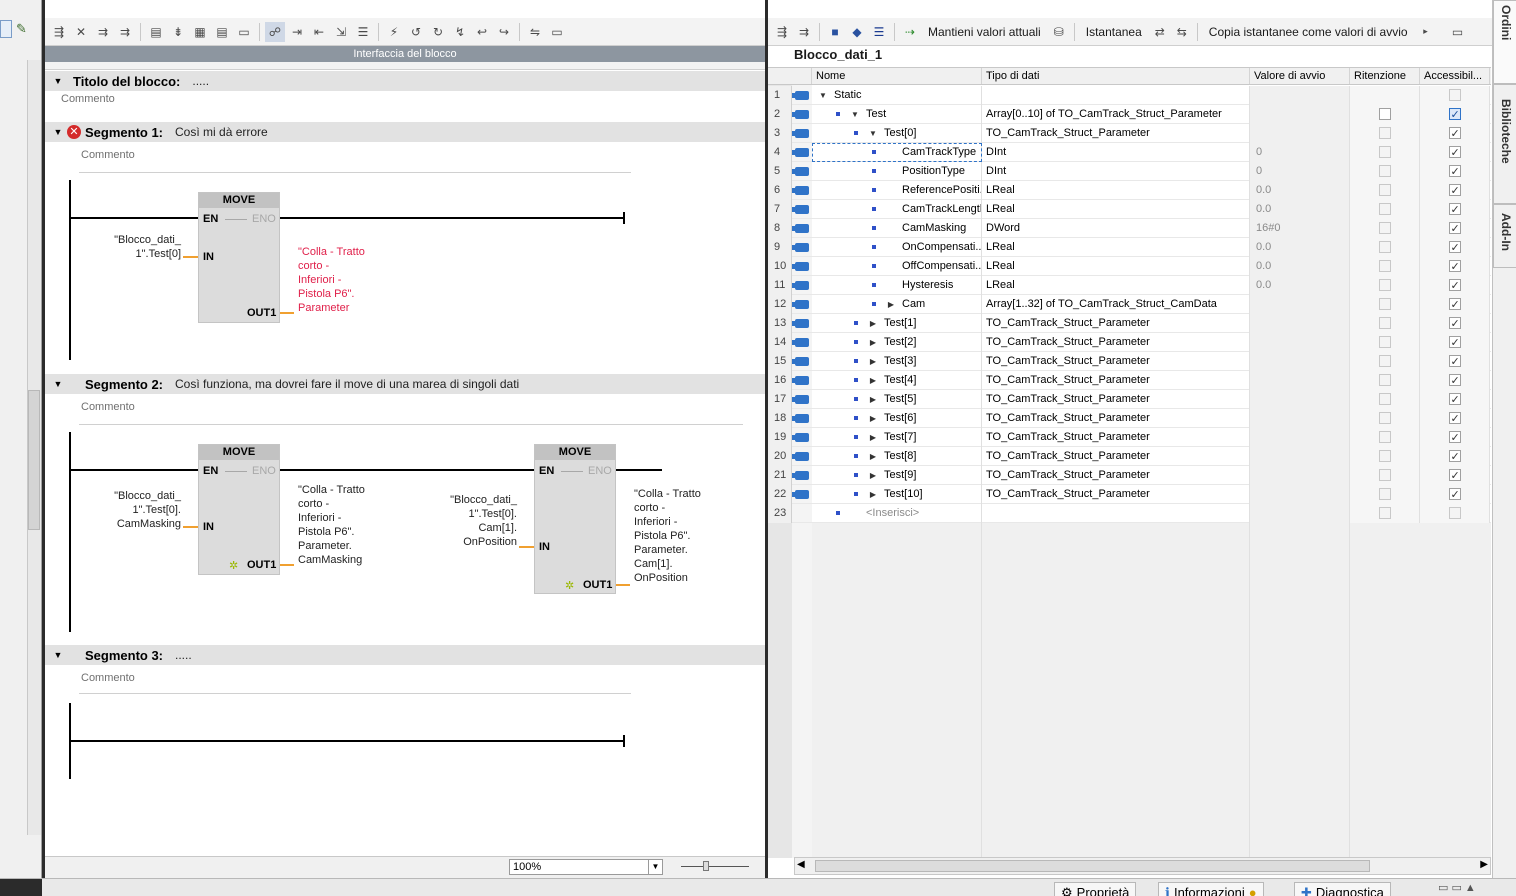 Image resolution: width=1516 pixels, height=896 pixels. I want to click on table-row: 20 ▶ Test[8] TO_CamTrack_Struct_Parameter, so click(1129, 456).